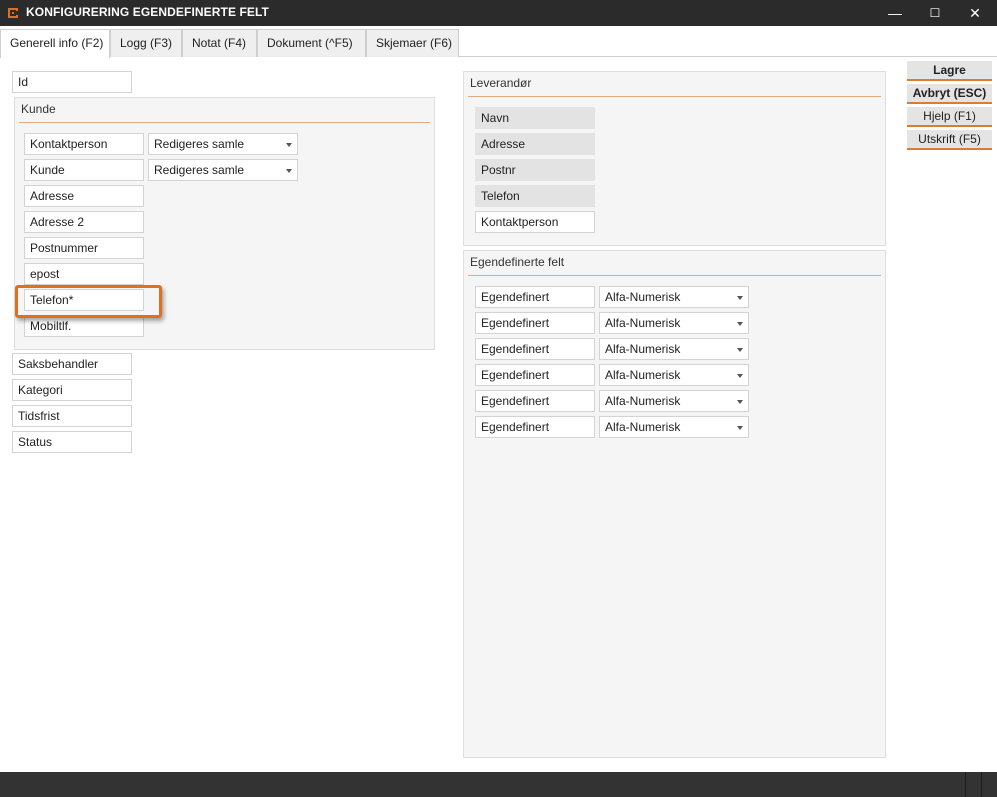 The width and height of the screenshot is (997, 797). I want to click on minimize-button: —, so click(895, 13).